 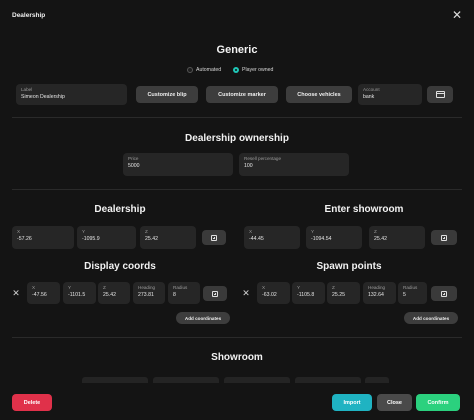 I want to click on customize-marker-button: Customize marker, so click(x=242, y=94).